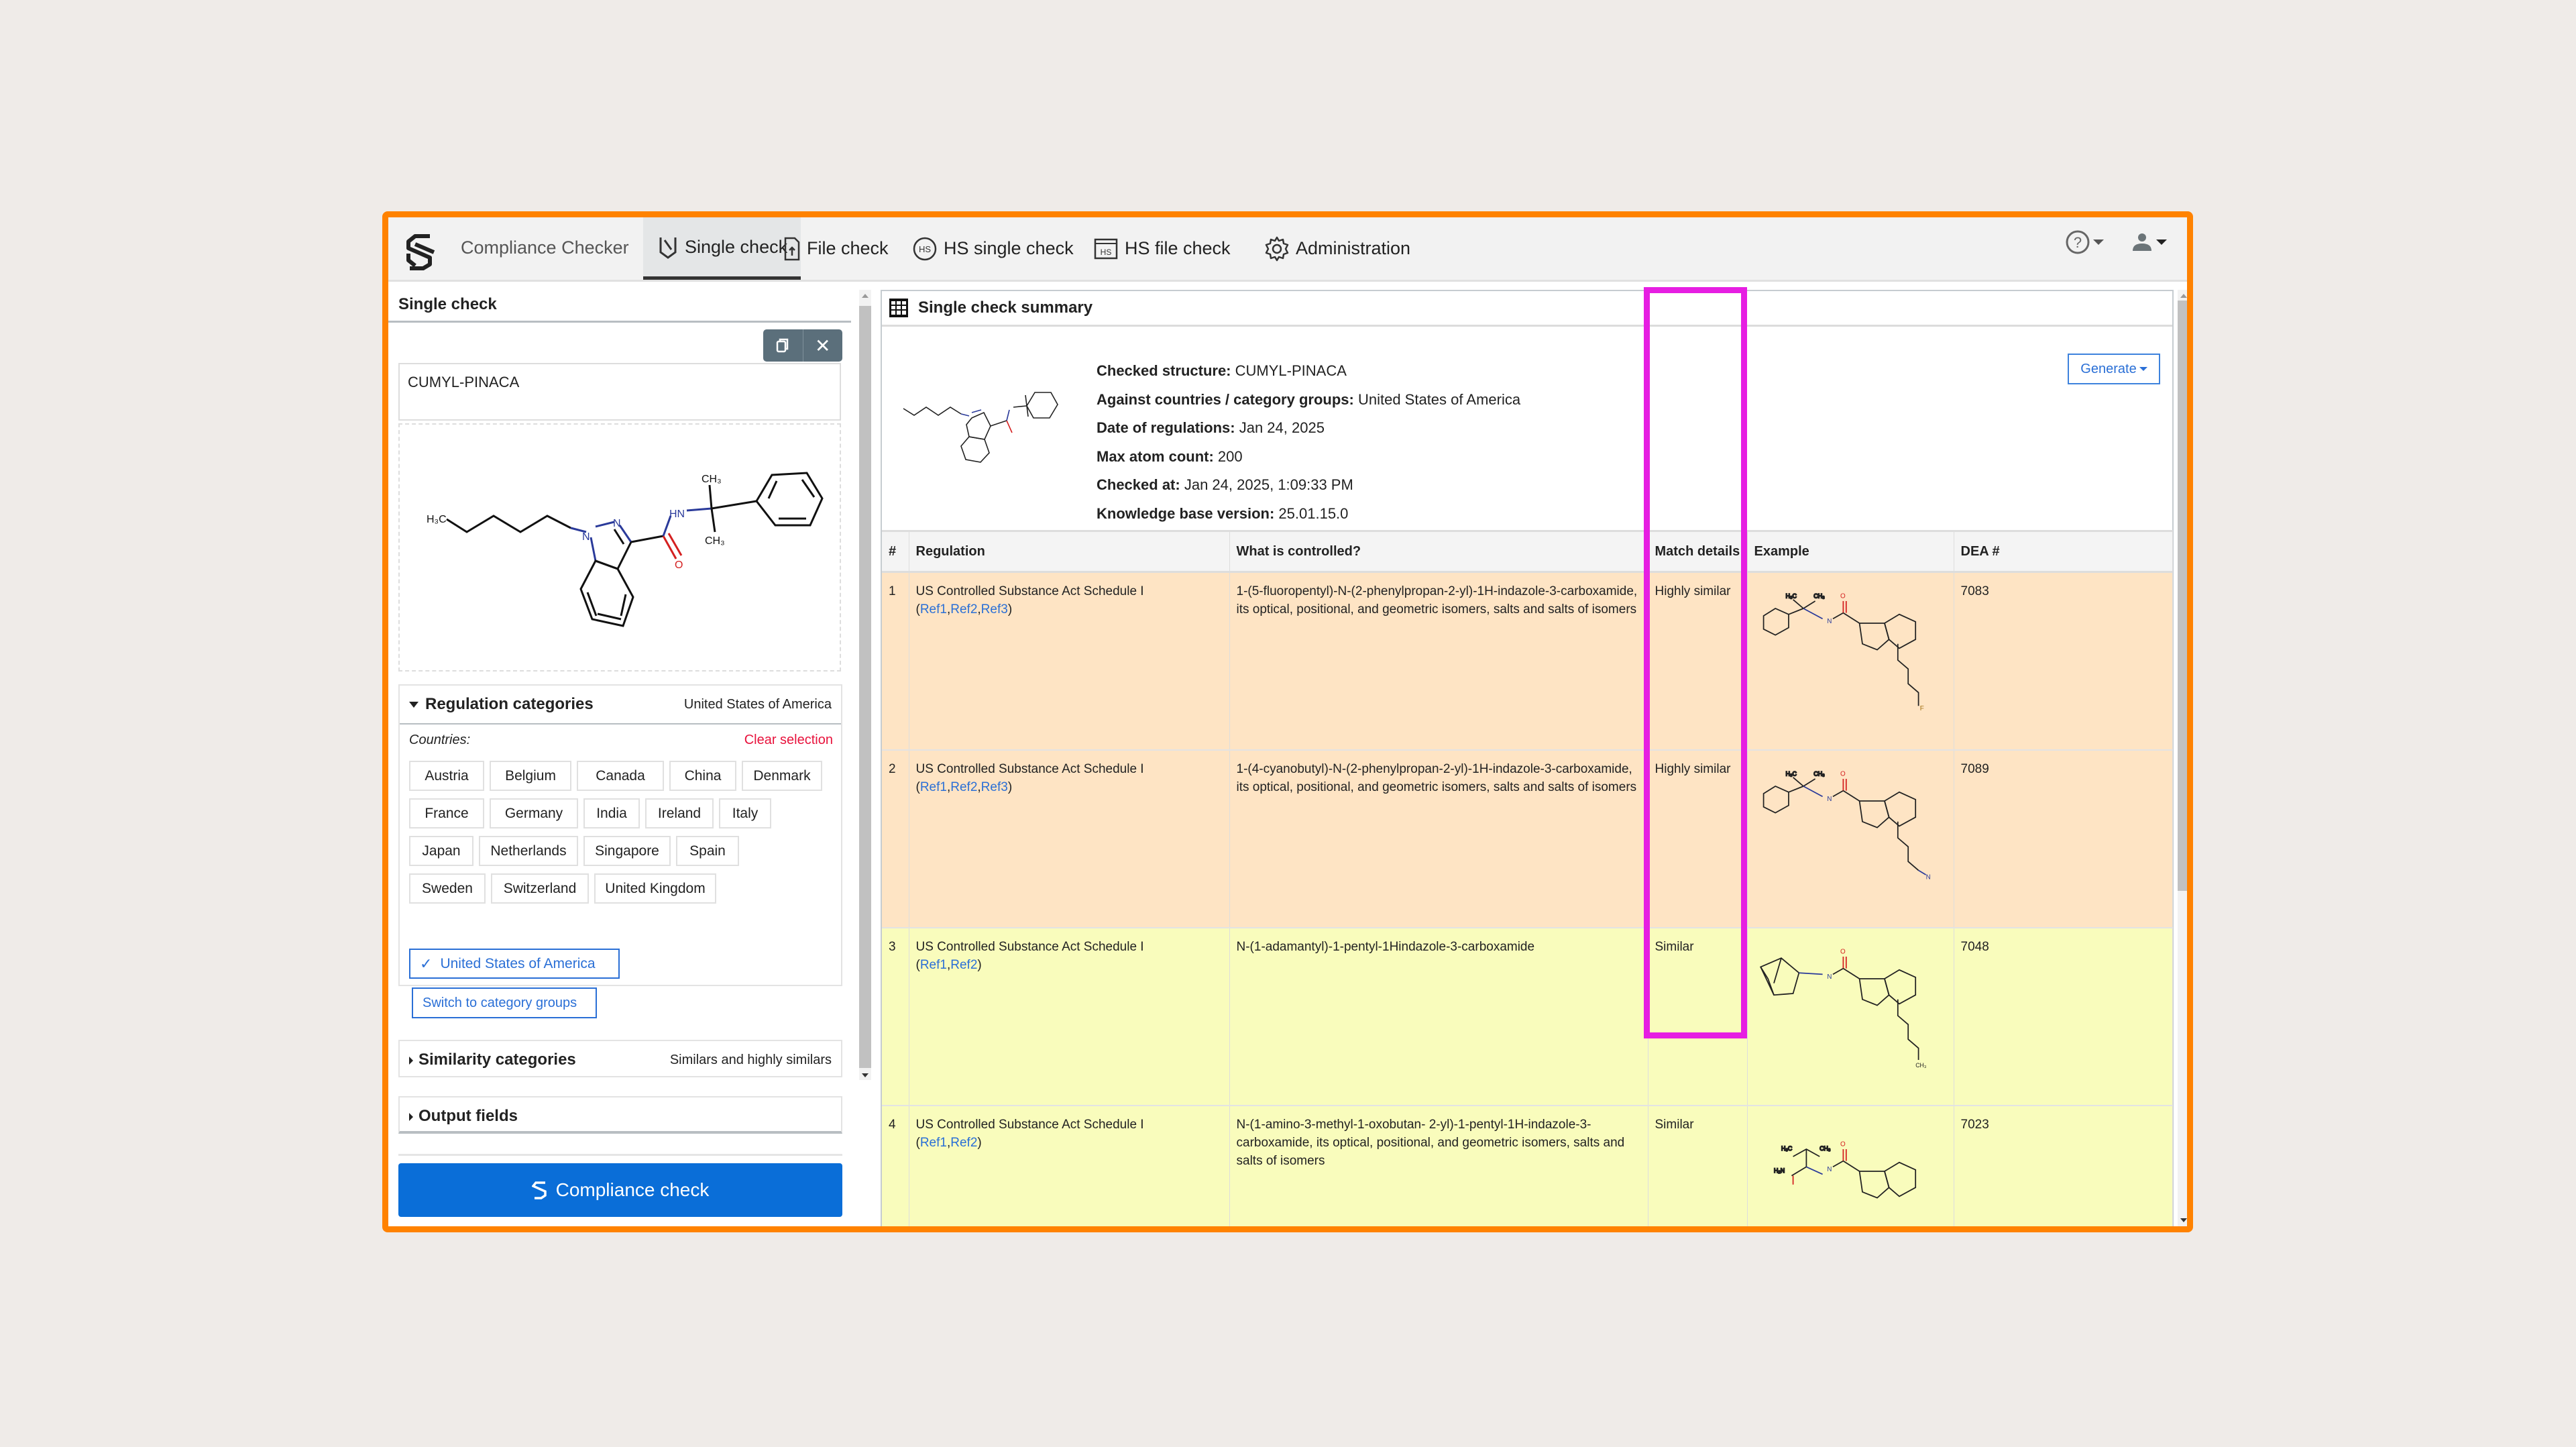 The image size is (2576, 1447). Describe the element at coordinates (2114, 369) in the screenshot. I see `generate-button: Generate` at that location.